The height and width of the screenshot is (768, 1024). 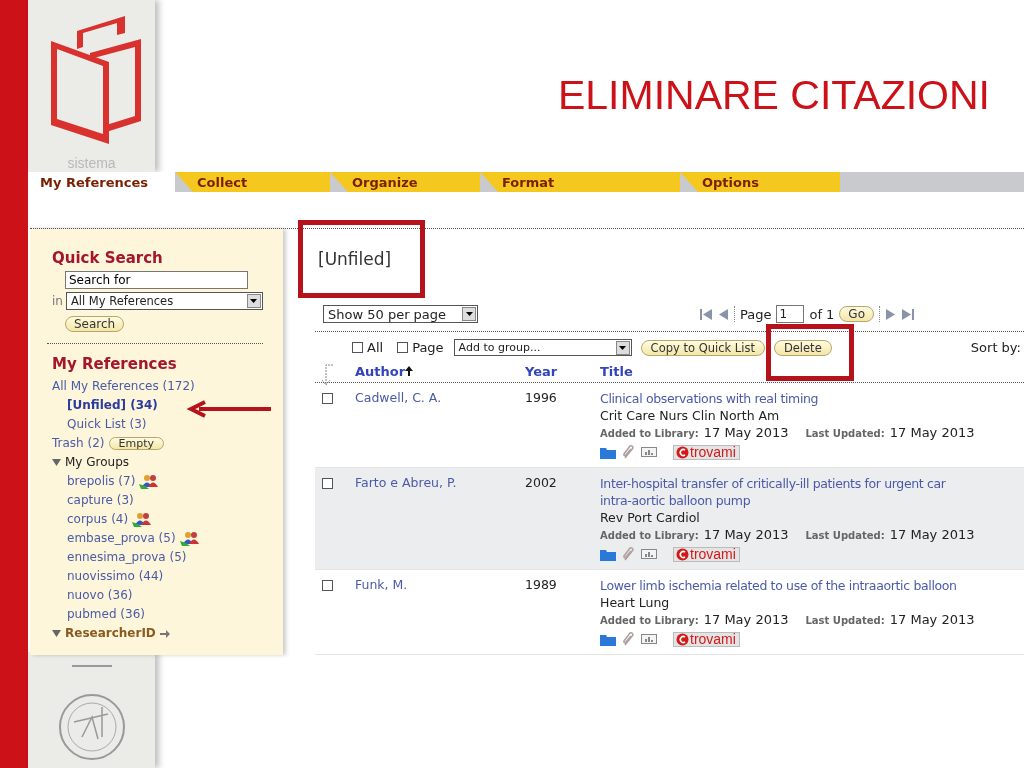 I want to click on group-item: pubmed (36), so click(x=106, y=614).